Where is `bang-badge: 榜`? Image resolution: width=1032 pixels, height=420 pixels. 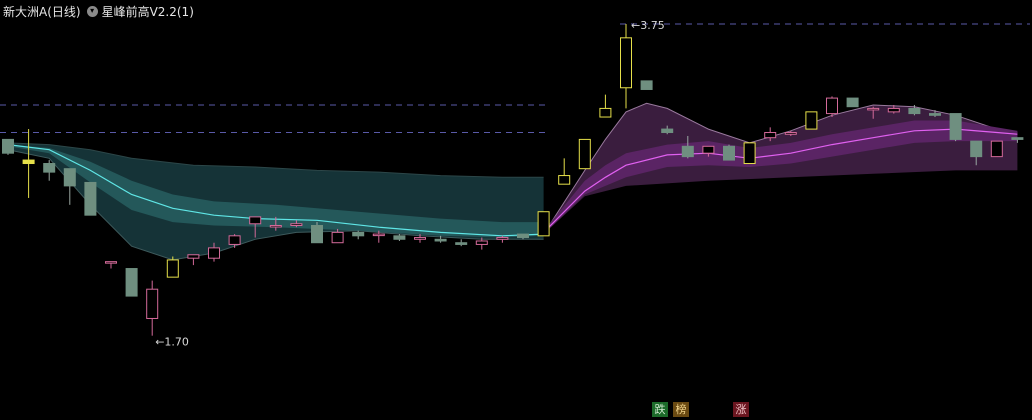
bang-badge: 榜 is located at coordinates (681, 409).